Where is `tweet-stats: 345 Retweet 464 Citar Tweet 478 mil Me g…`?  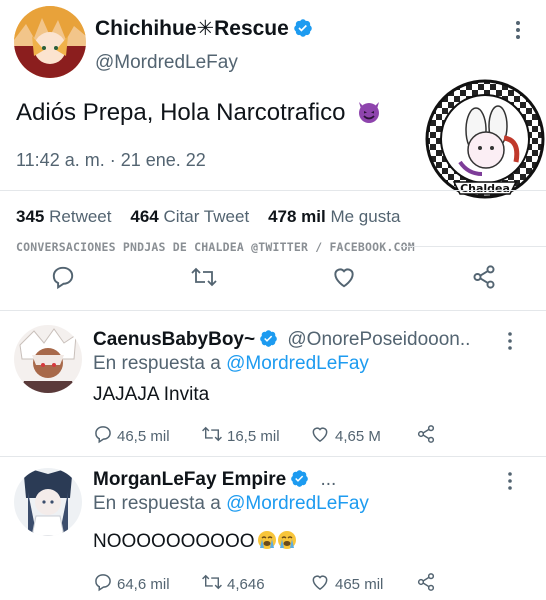 tweet-stats: 345 Retweet 464 Citar Tweet 478 mil Me g… is located at coordinates (208, 217).